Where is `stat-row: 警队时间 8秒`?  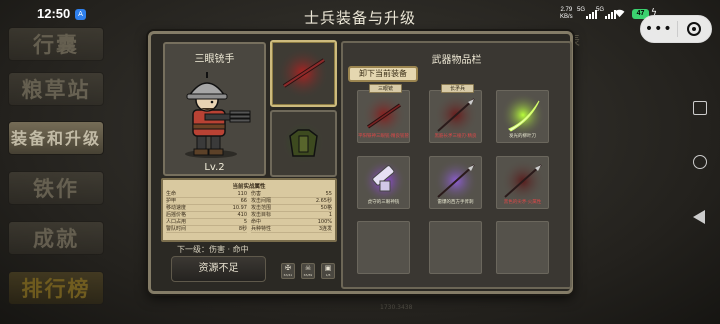 stat-row: 警队时间 8秒 is located at coordinates (206, 229).